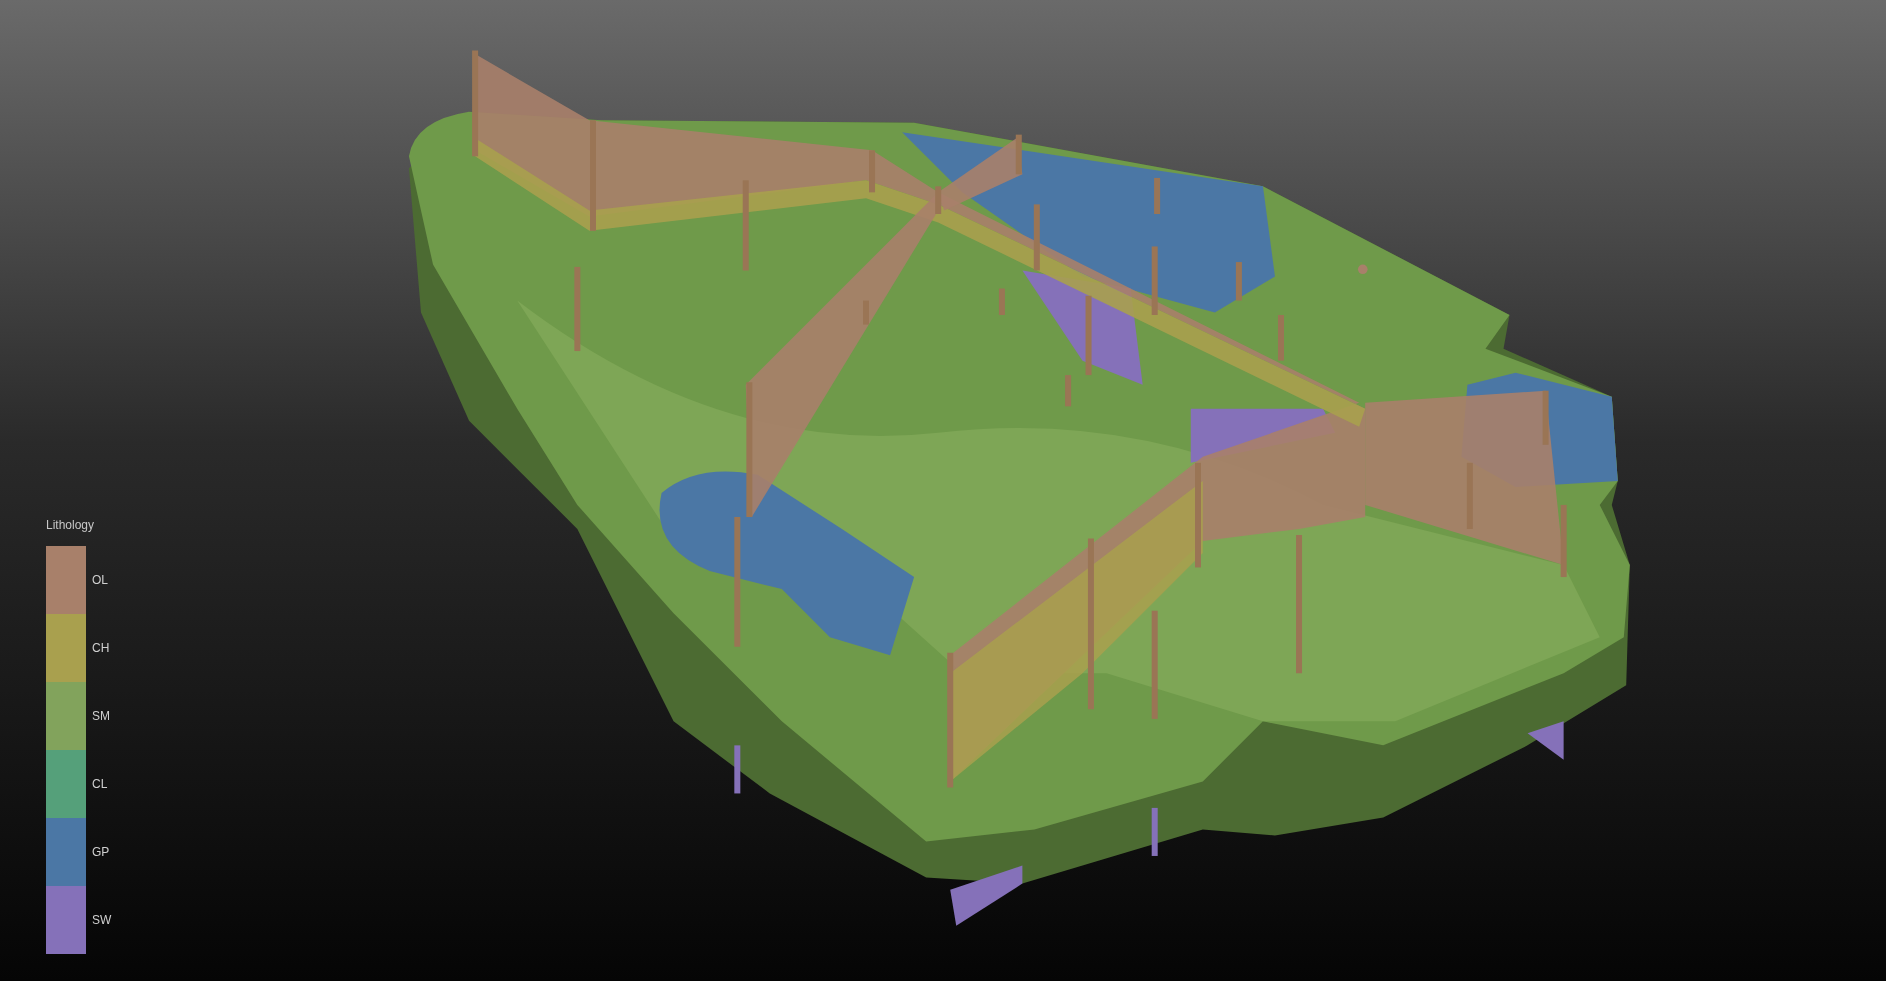 The height and width of the screenshot is (981, 1886). I want to click on legend-title: Lithology, so click(71, 525).